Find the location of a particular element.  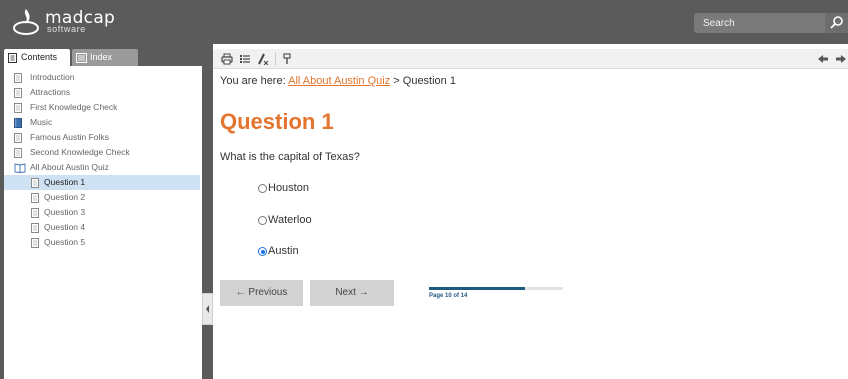

remove-highlight-button is located at coordinates (287, 59).